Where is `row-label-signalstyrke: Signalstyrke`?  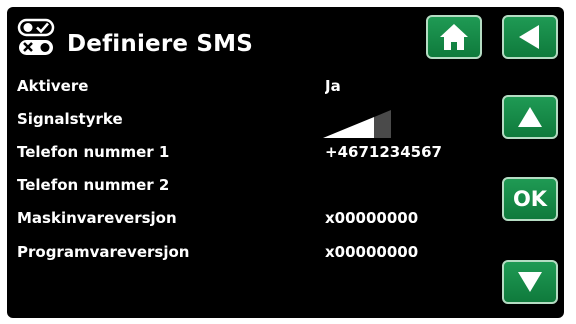
row-label-signalstyrke: Signalstyrke is located at coordinates (70, 119).